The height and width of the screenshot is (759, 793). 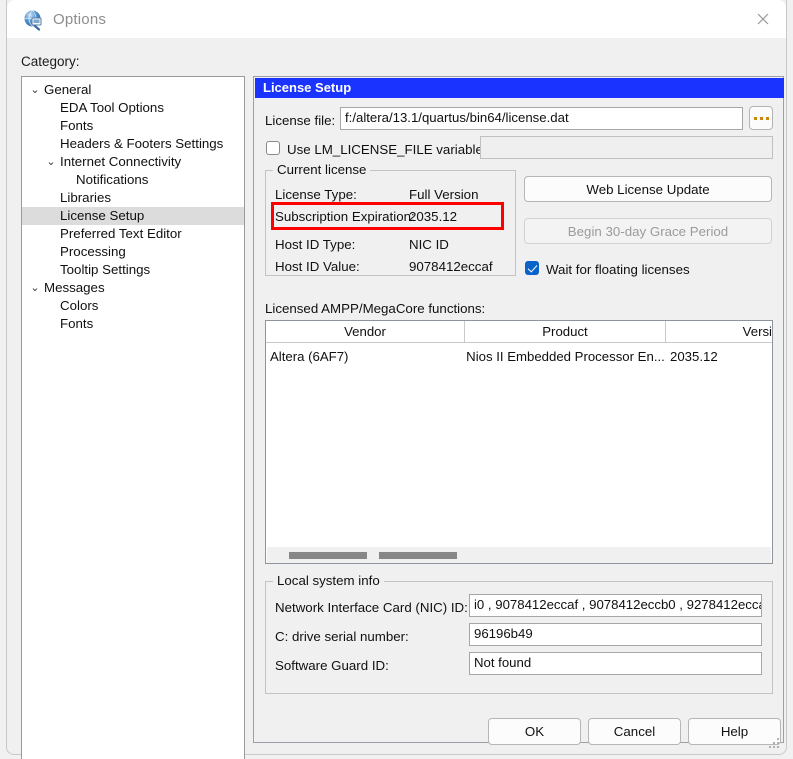 I want to click on table-col-version: Versi, so click(x=719, y=331).